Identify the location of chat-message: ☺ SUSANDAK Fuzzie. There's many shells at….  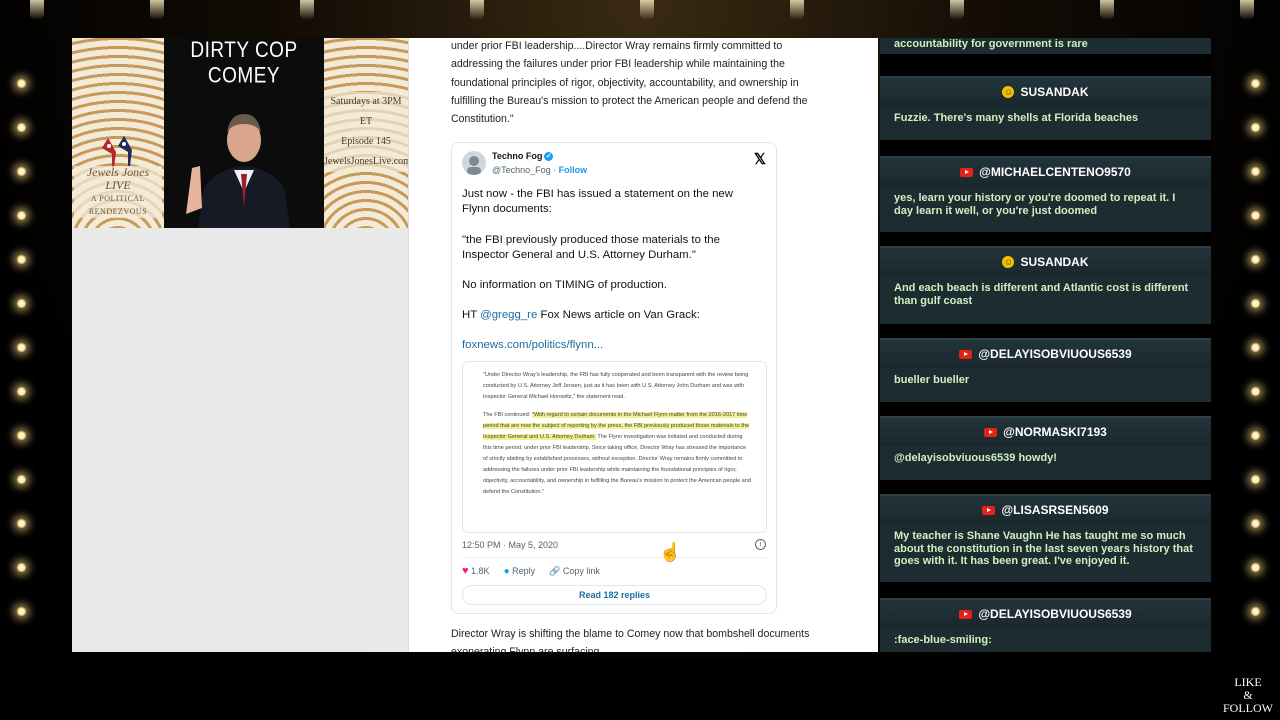
(1045, 108).